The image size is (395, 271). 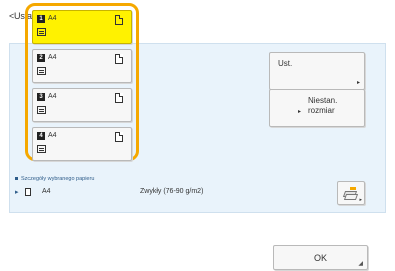 What do you see at coordinates (41, 19) in the screenshot?
I see `drawer-number-icon: 1` at bounding box center [41, 19].